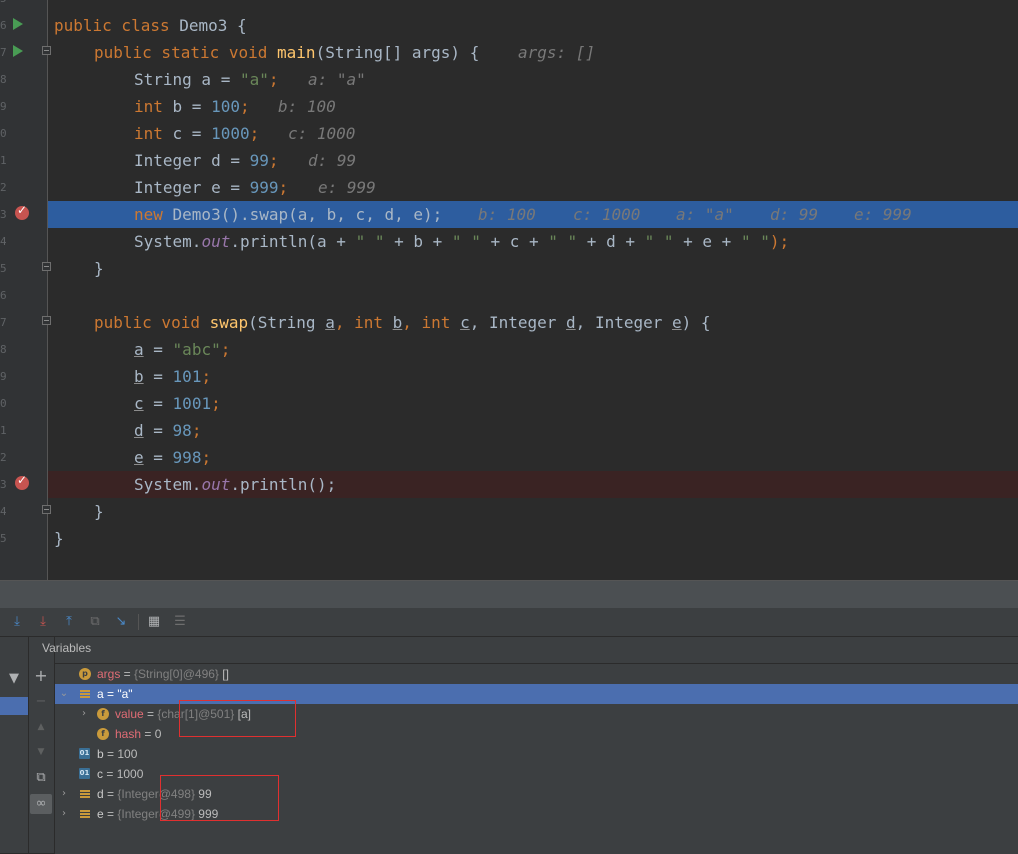 The height and width of the screenshot is (854, 1018). I want to click on parameter: a, so click(330, 322).